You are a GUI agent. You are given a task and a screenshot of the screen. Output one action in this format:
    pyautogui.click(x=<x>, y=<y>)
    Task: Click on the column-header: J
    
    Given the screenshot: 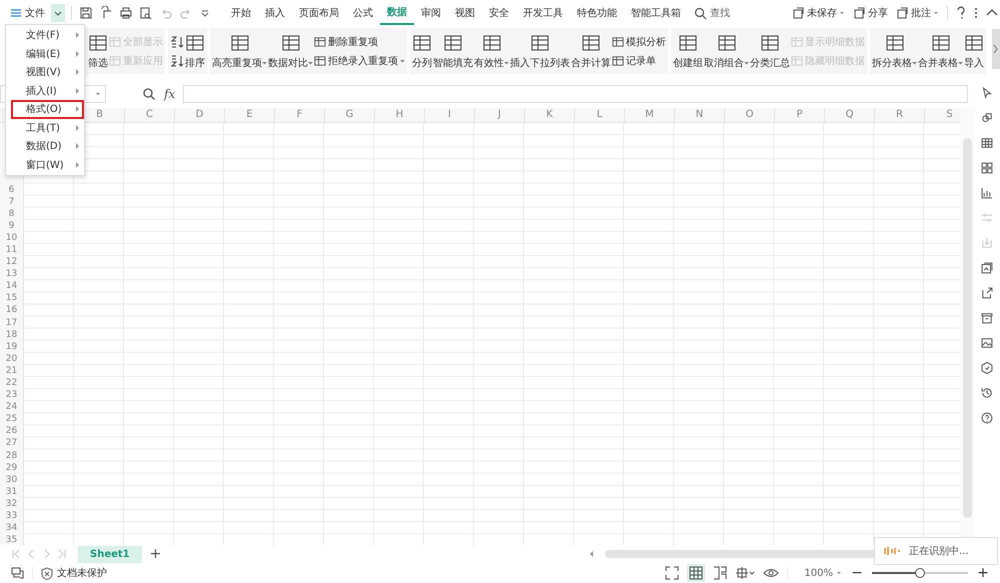 What is the action you would take?
    pyautogui.click(x=499, y=115)
    